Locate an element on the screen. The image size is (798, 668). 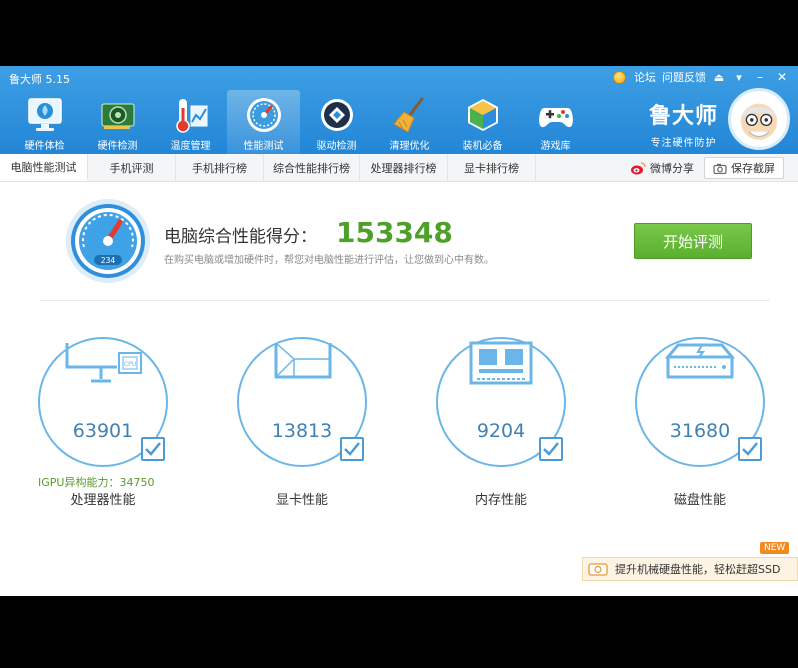
skin-icon: ⏏ is located at coordinates (719, 77).